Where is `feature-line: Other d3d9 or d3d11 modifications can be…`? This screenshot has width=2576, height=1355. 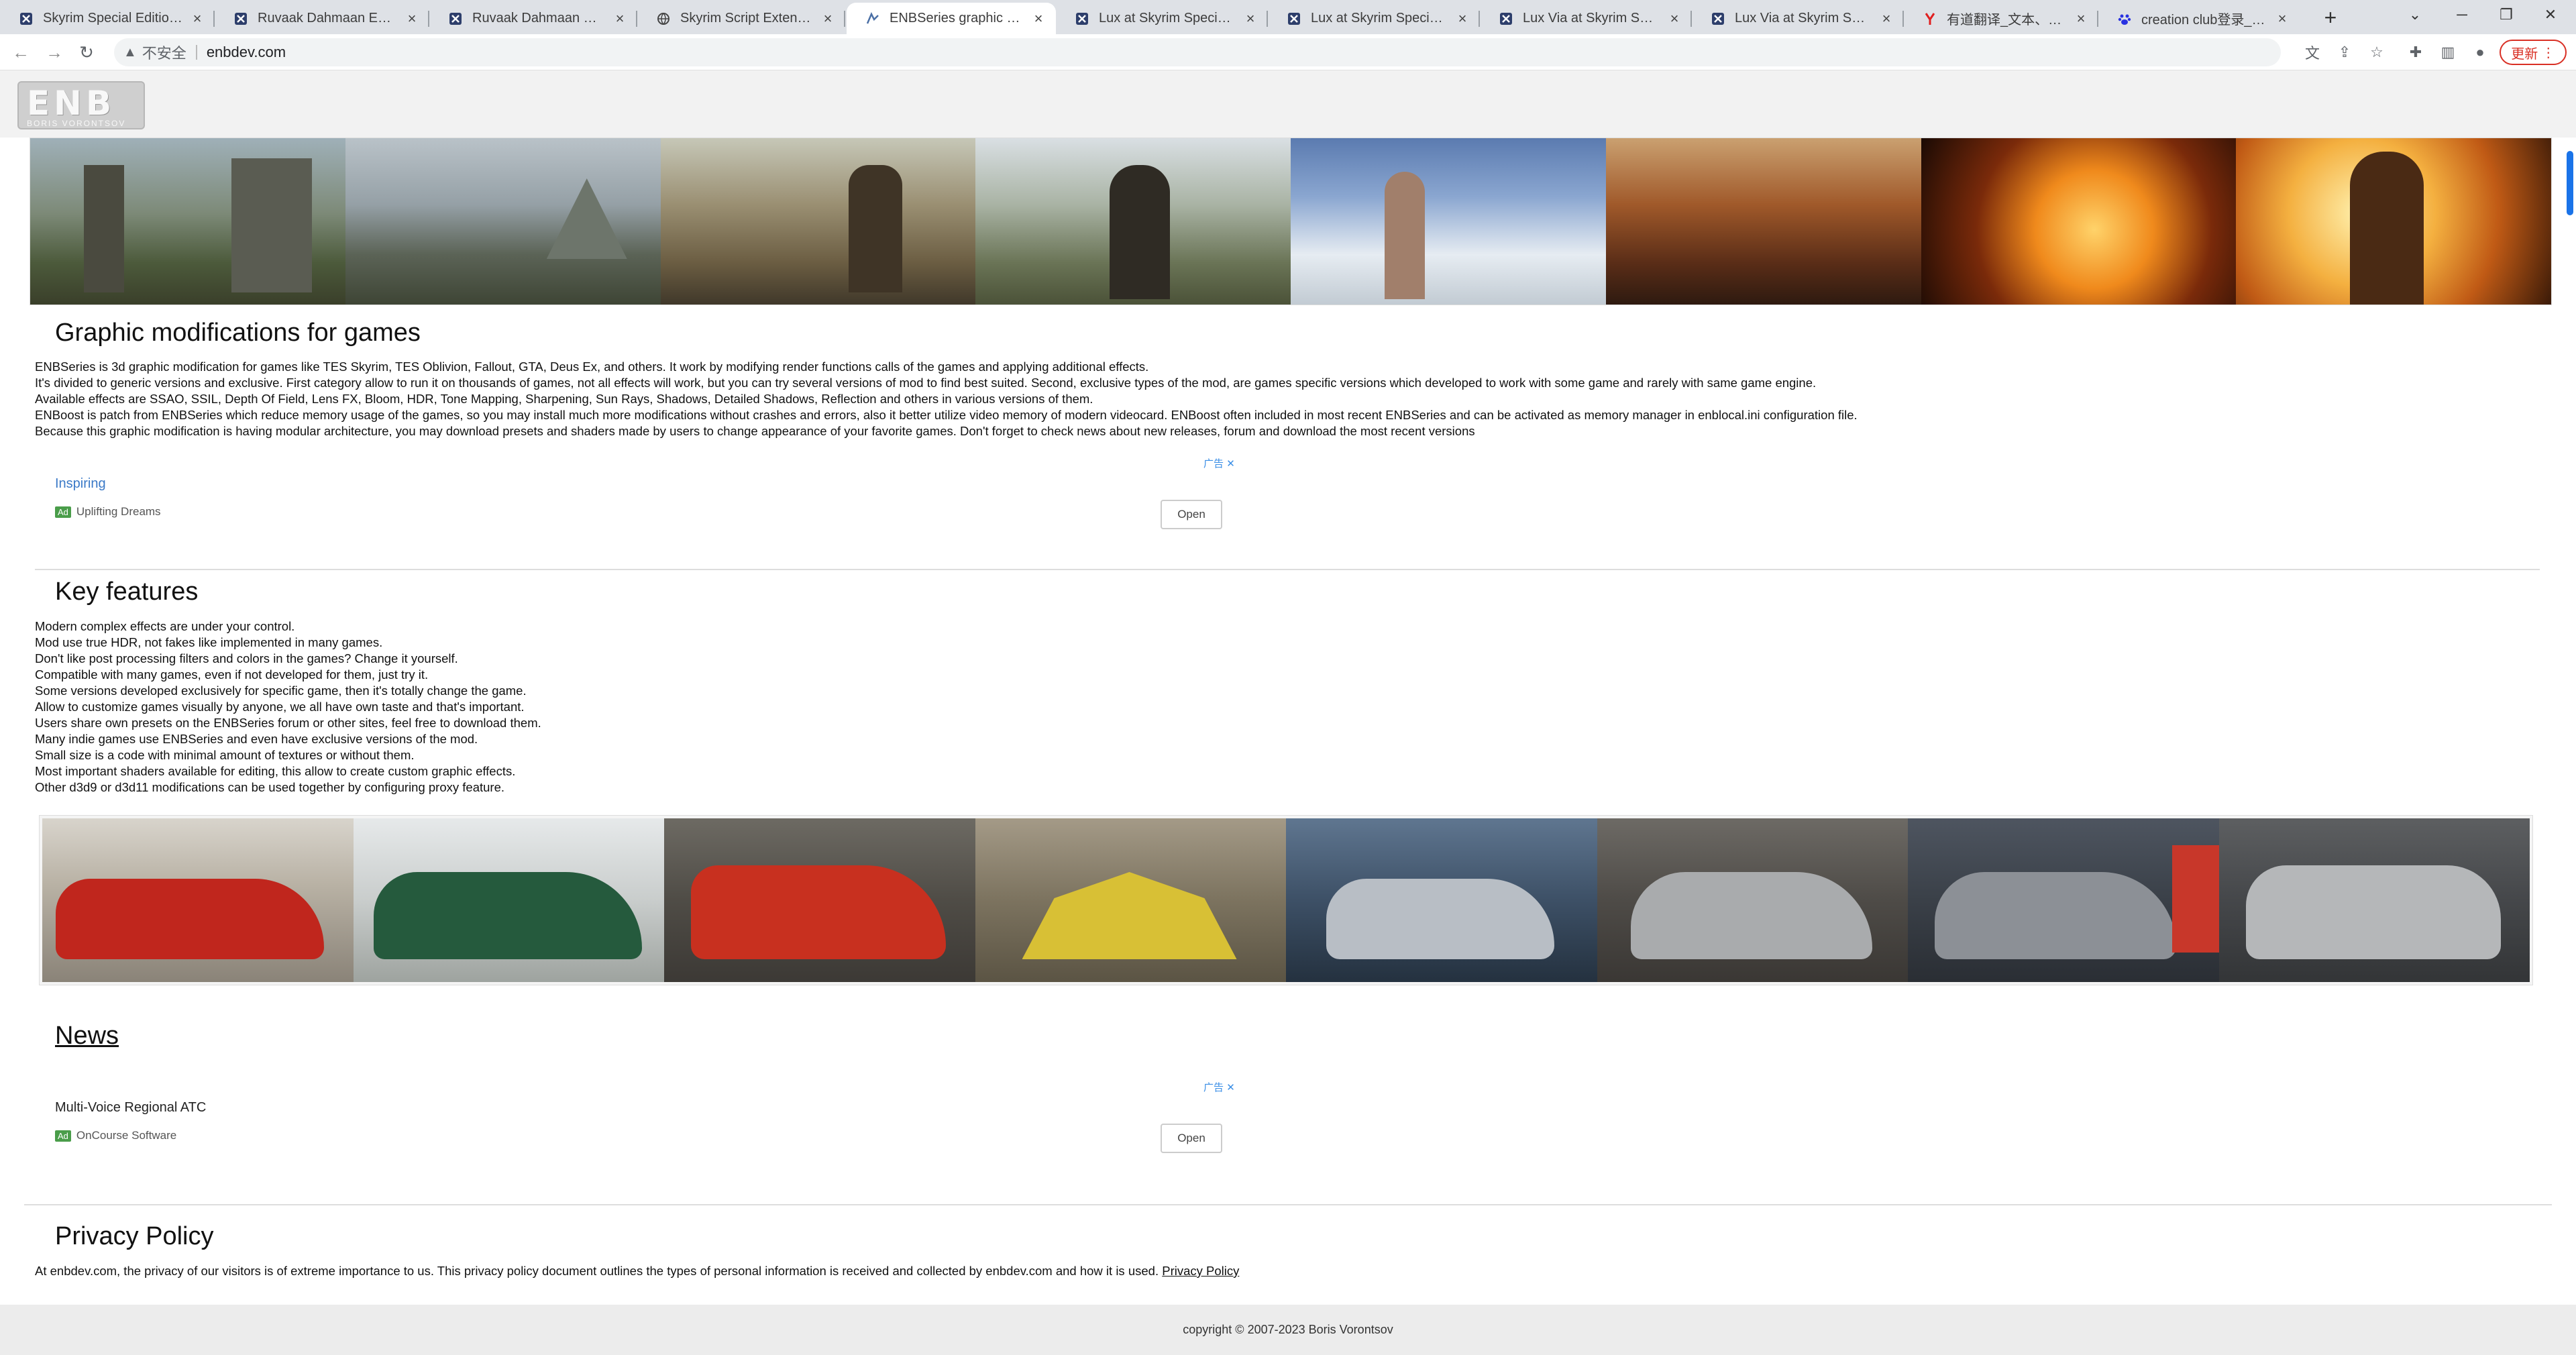 feature-line: Other d3d9 or d3d11 modifications can be… is located at coordinates (270, 787).